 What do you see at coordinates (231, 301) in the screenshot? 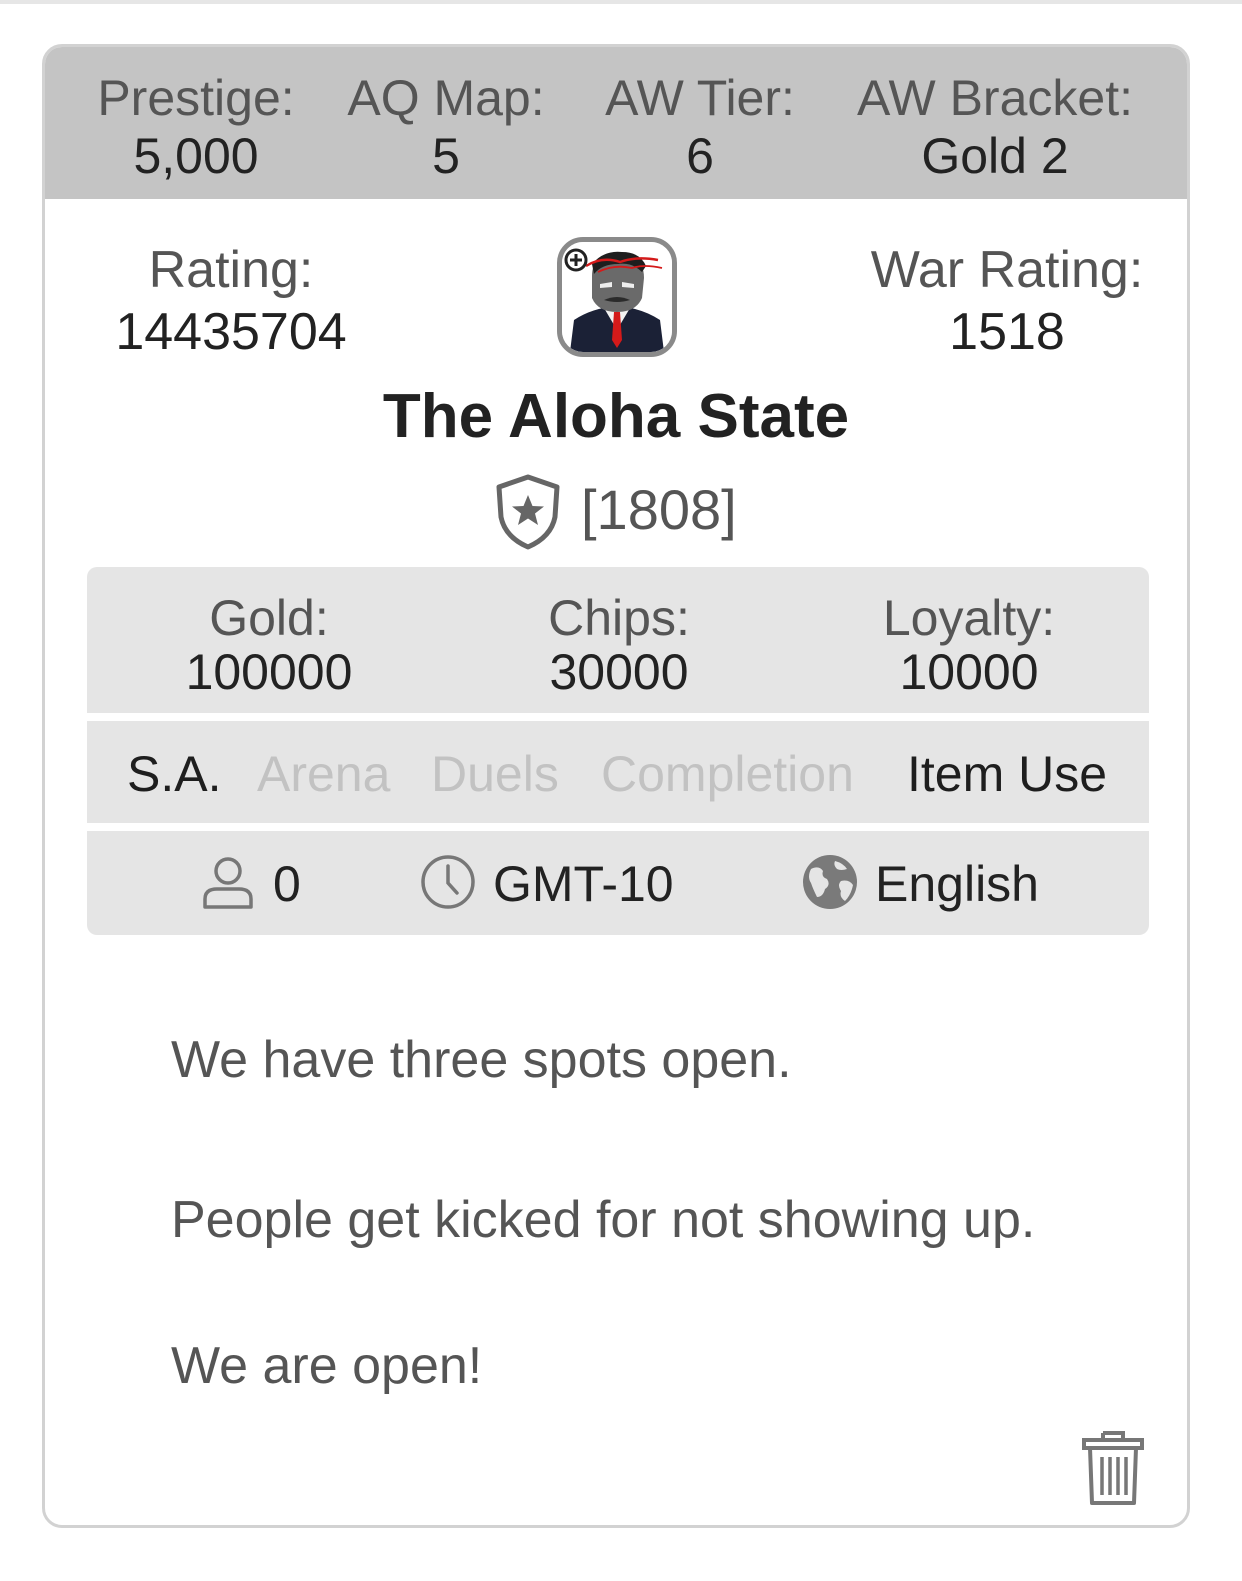
I see `rating-stat: Rating: 14435704` at bounding box center [231, 301].